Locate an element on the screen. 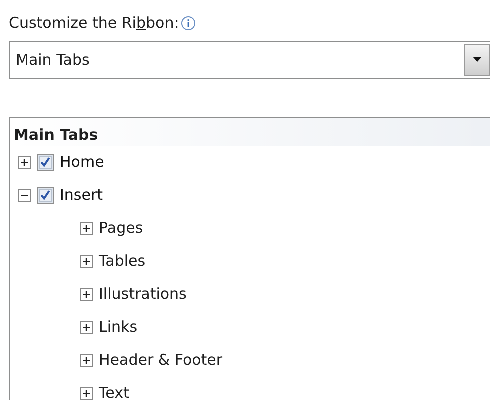 The height and width of the screenshot is (400, 490). group-item: Text is located at coordinates (114, 391).